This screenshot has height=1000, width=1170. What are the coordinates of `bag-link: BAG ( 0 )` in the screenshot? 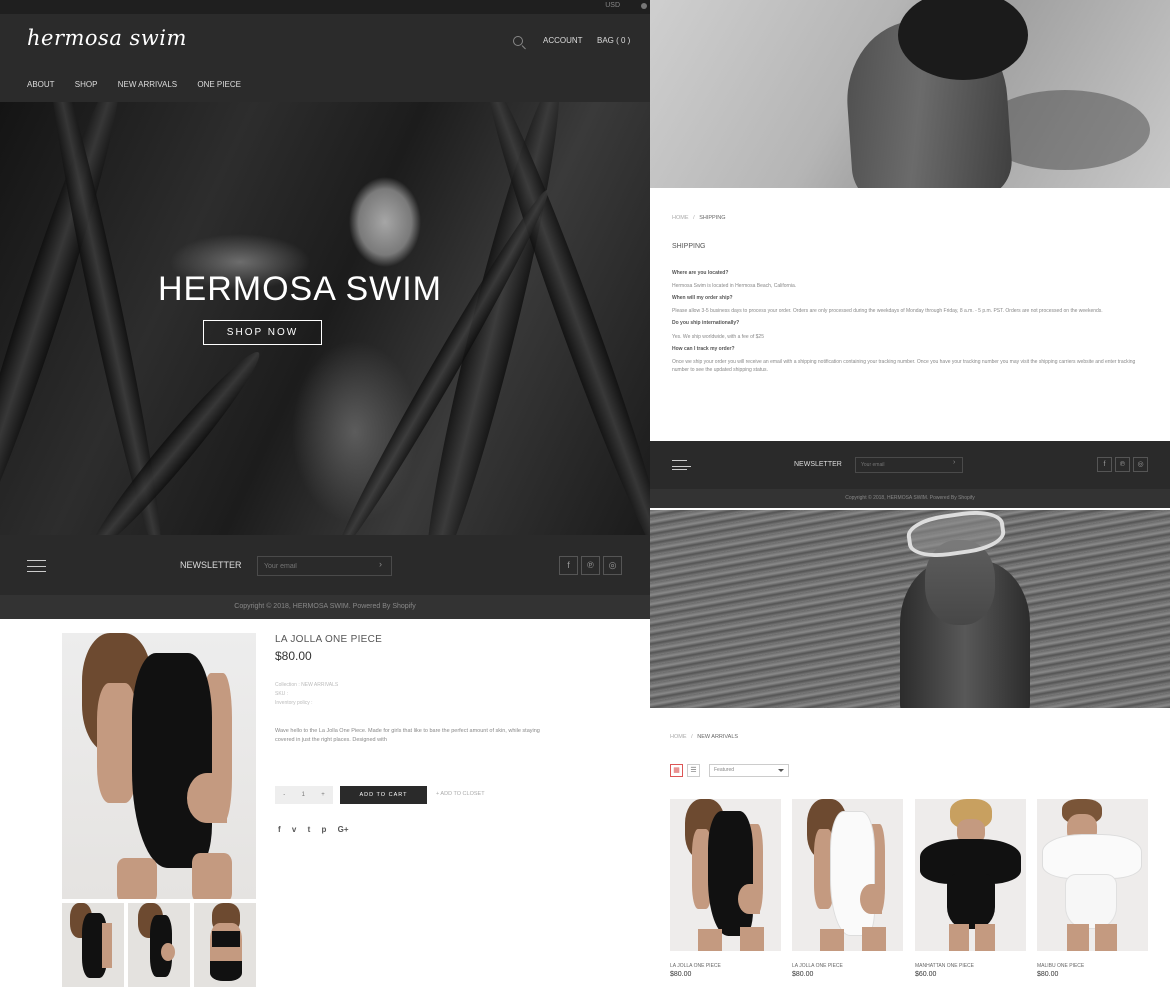 It's located at (613, 40).